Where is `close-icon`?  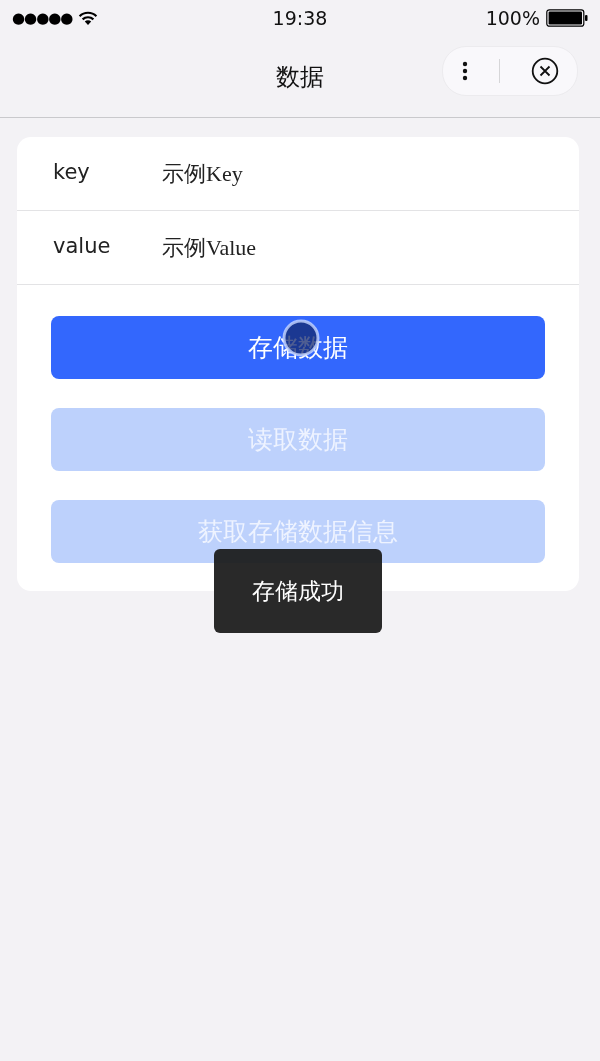 close-icon is located at coordinates (544, 71).